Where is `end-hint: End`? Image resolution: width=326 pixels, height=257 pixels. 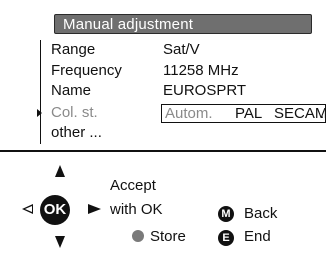
end-hint: End is located at coordinates (257, 236).